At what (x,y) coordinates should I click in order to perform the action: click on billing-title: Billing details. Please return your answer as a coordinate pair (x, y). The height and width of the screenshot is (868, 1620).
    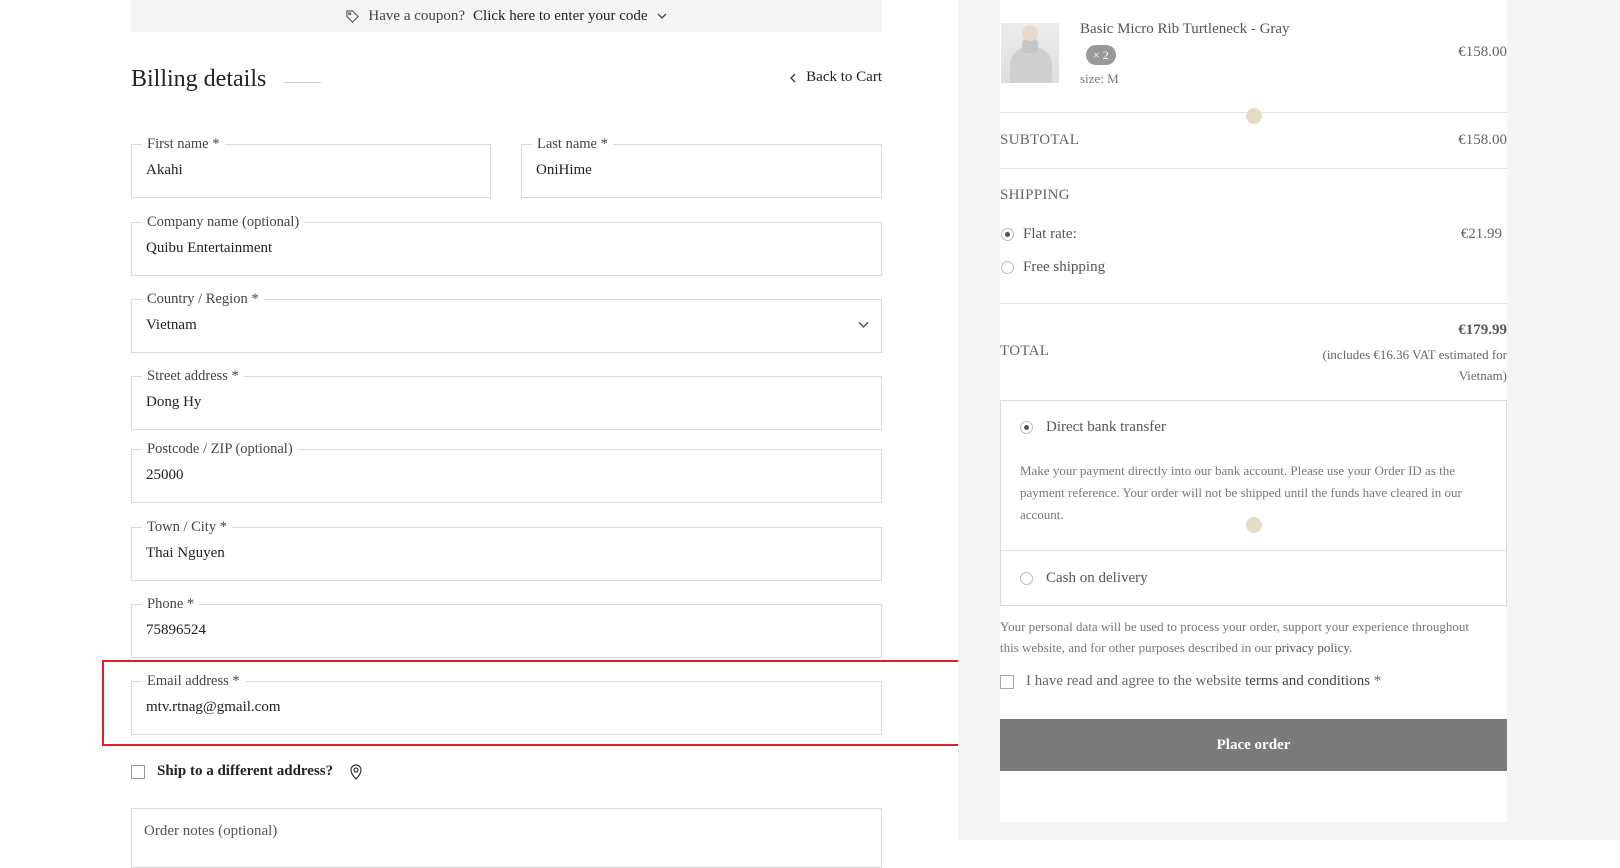
    Looking at the image, I should click on (199, 79).